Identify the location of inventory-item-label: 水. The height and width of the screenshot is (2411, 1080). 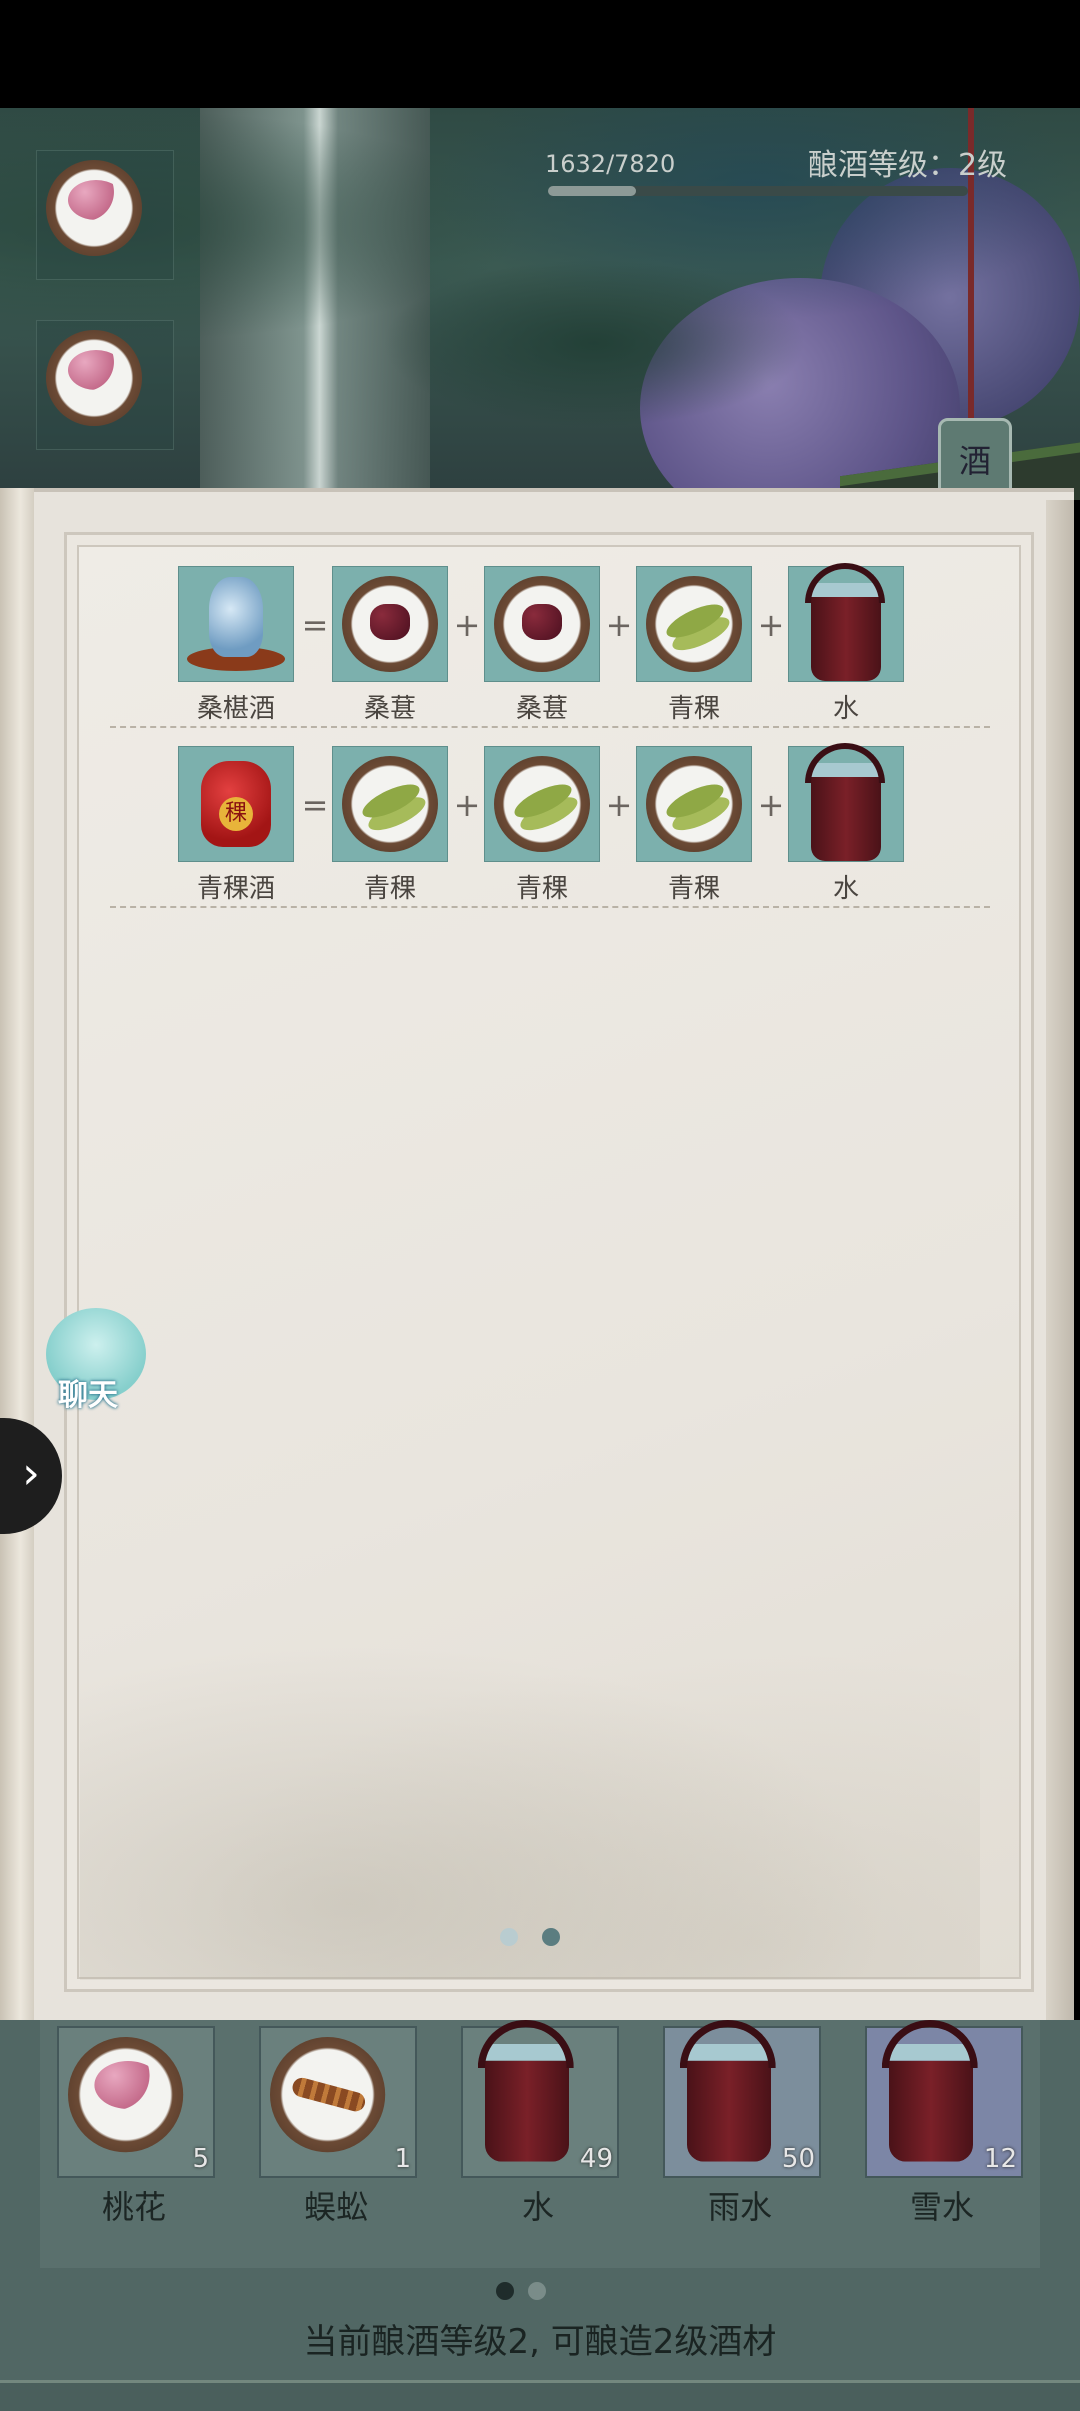
(537, 2207).